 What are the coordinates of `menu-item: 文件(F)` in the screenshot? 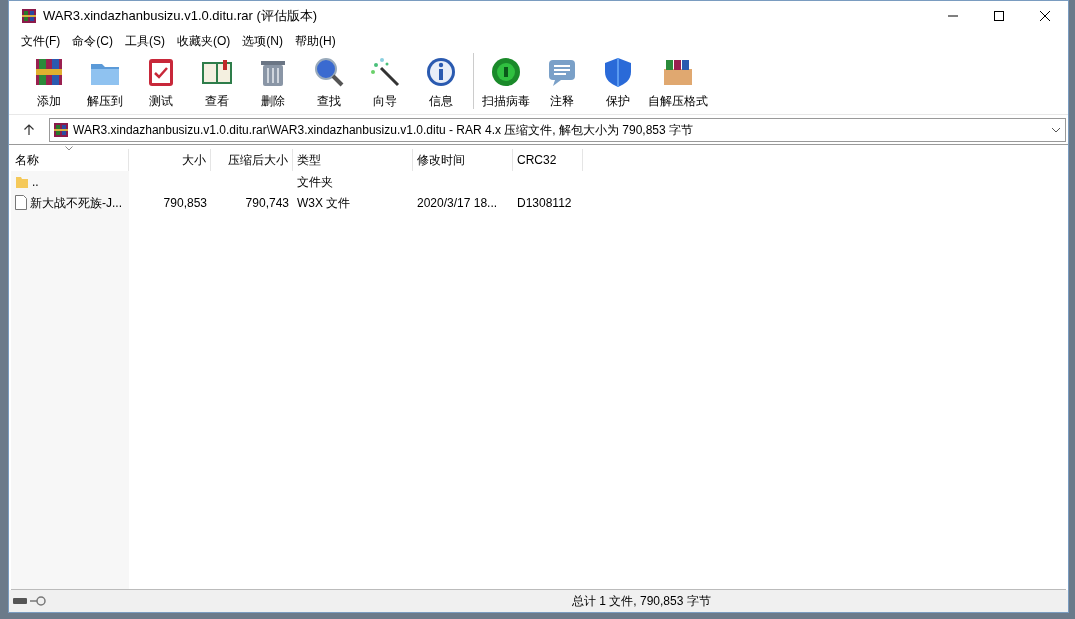 It's located at (41, 41).